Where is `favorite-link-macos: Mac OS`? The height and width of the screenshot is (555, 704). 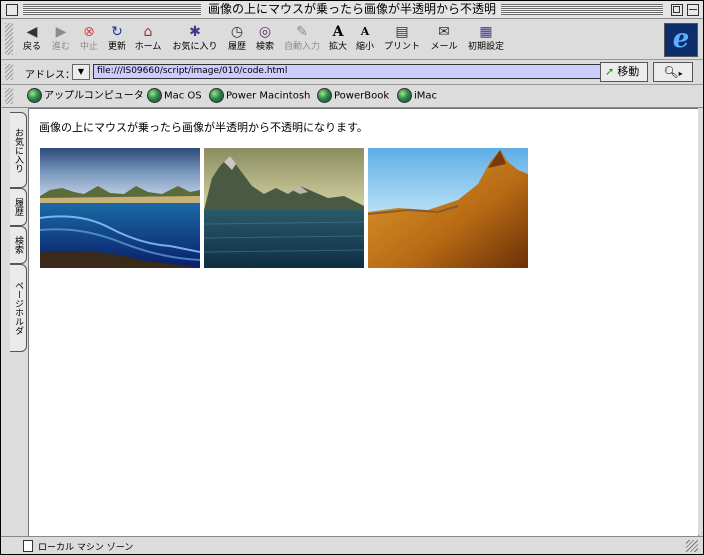 favorite-link-macos: Mac OS is located at coordinates (174, 96).